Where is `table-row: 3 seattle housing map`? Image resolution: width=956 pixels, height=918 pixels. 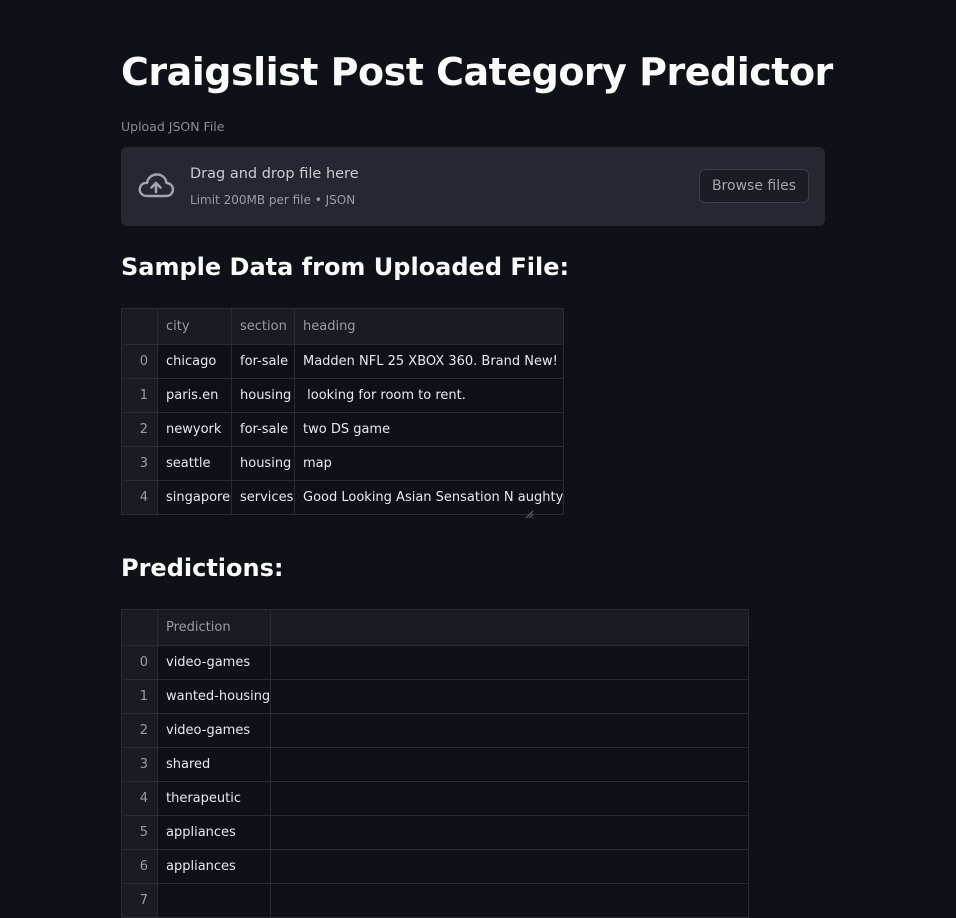 table-row: 3 seattle housing map is located at coordinates (343, 463).